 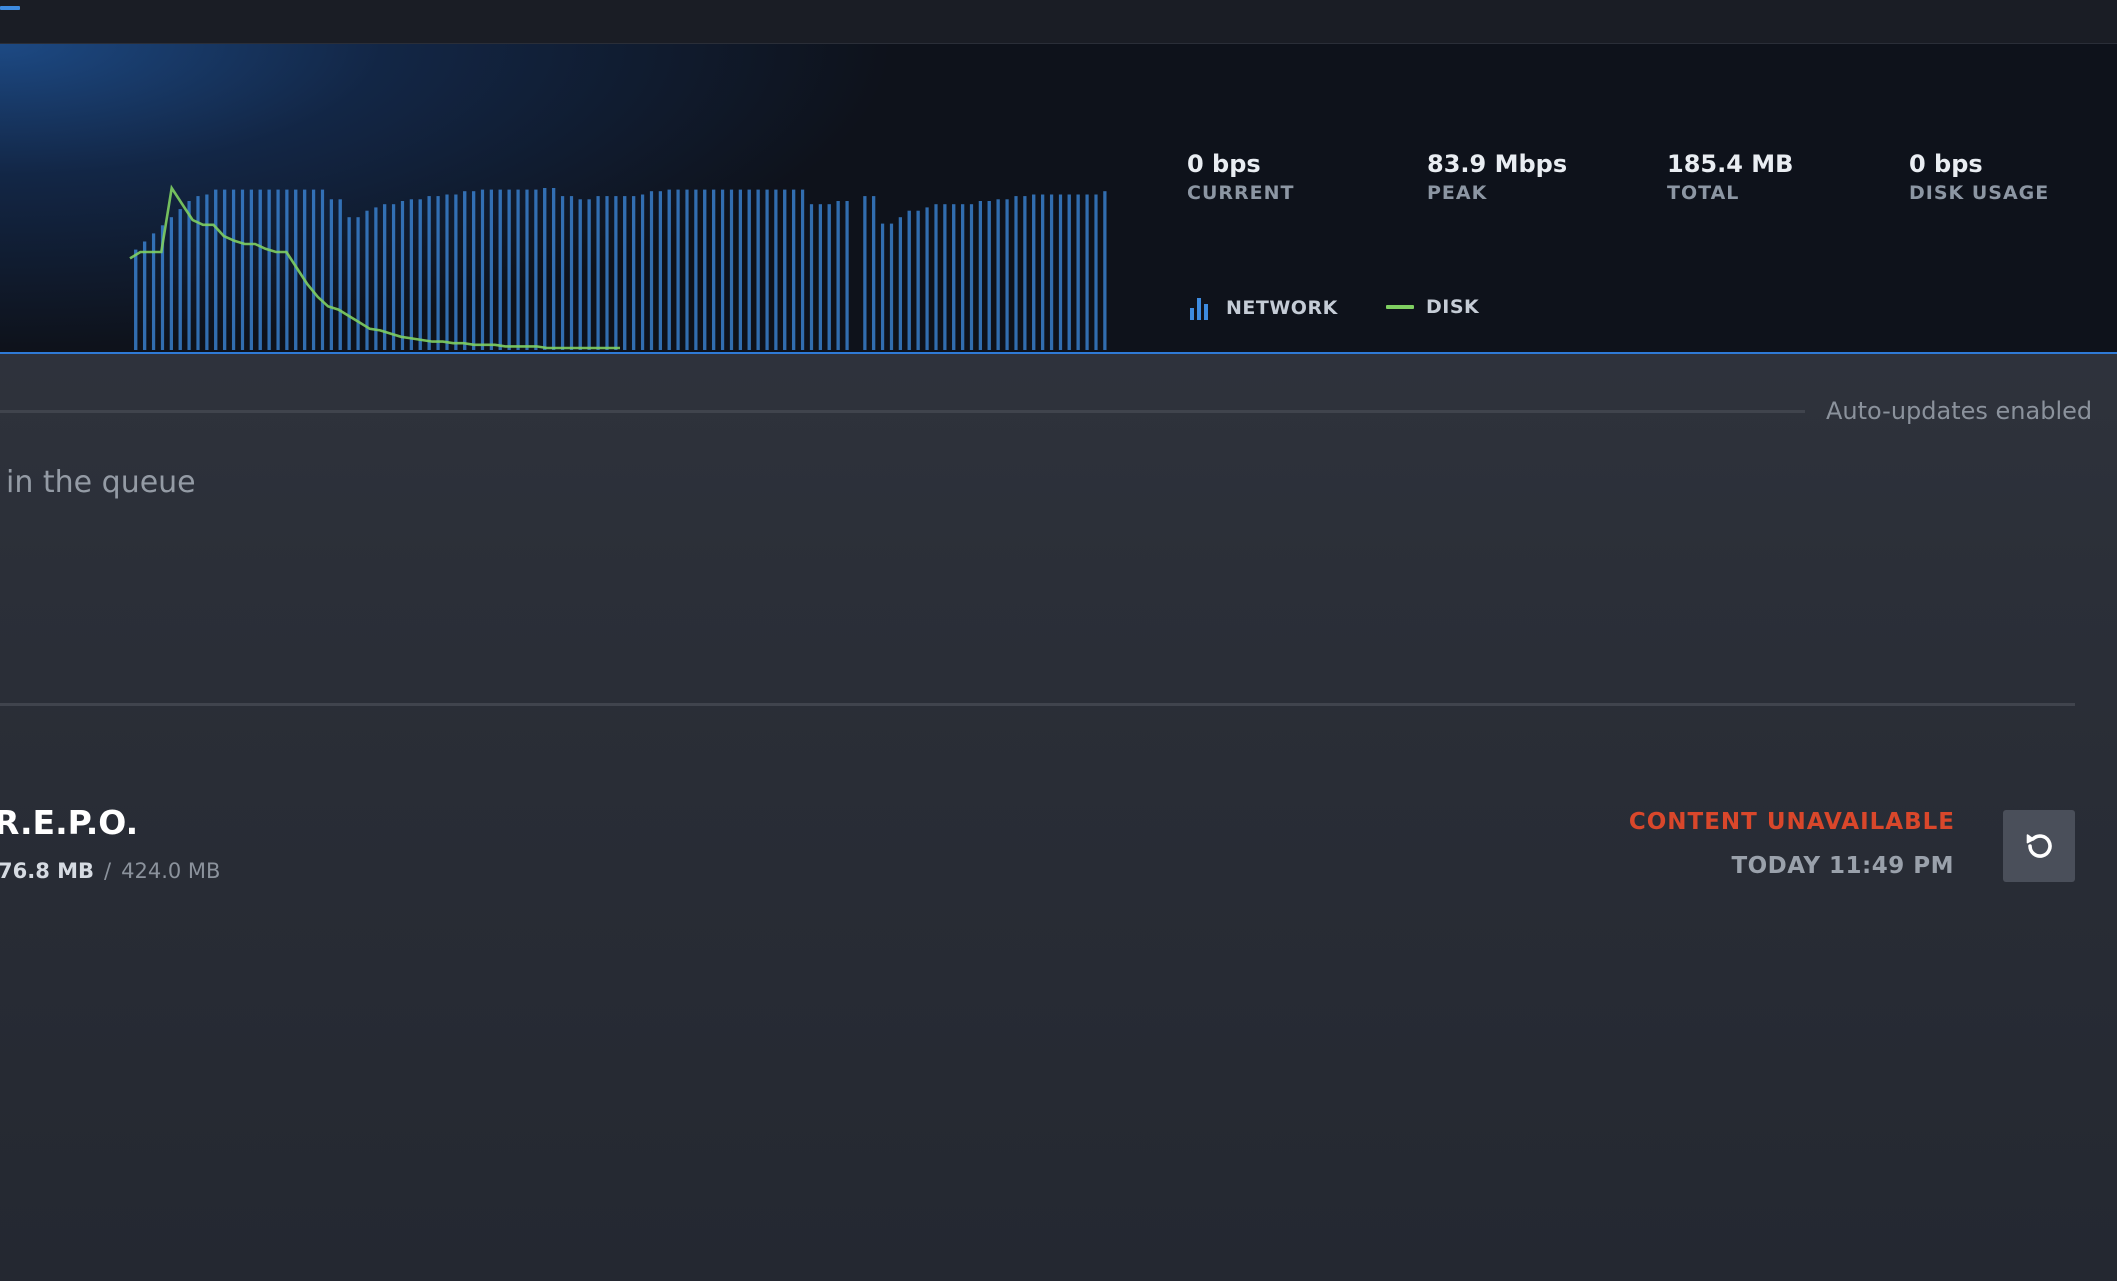 What do you see at coordinates (1730, 177) in the screenshot?
I see `stat-total: 185.4 MB TOTAL` at bounding box center [1730, 177].